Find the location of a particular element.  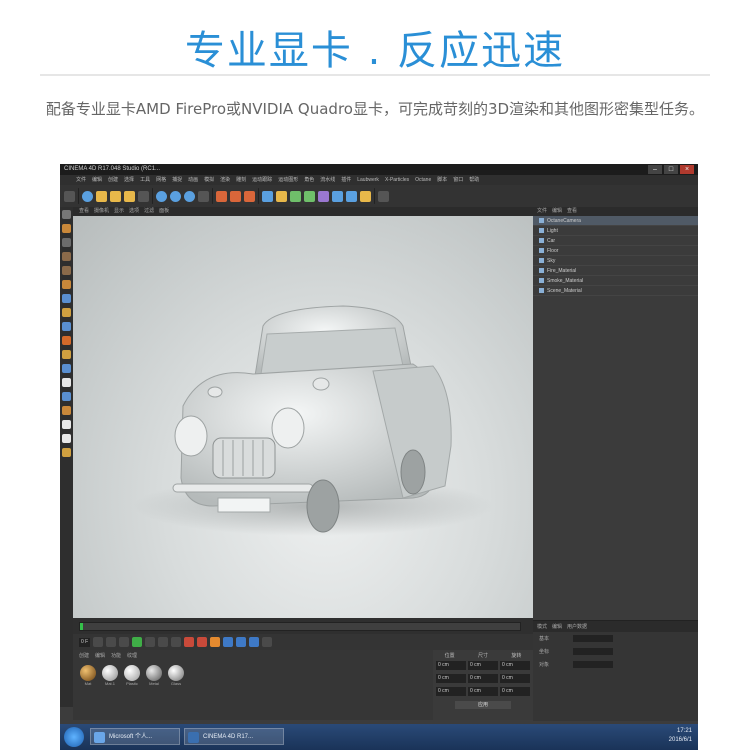

model-mode-icon is located at coordinates (66, 214).